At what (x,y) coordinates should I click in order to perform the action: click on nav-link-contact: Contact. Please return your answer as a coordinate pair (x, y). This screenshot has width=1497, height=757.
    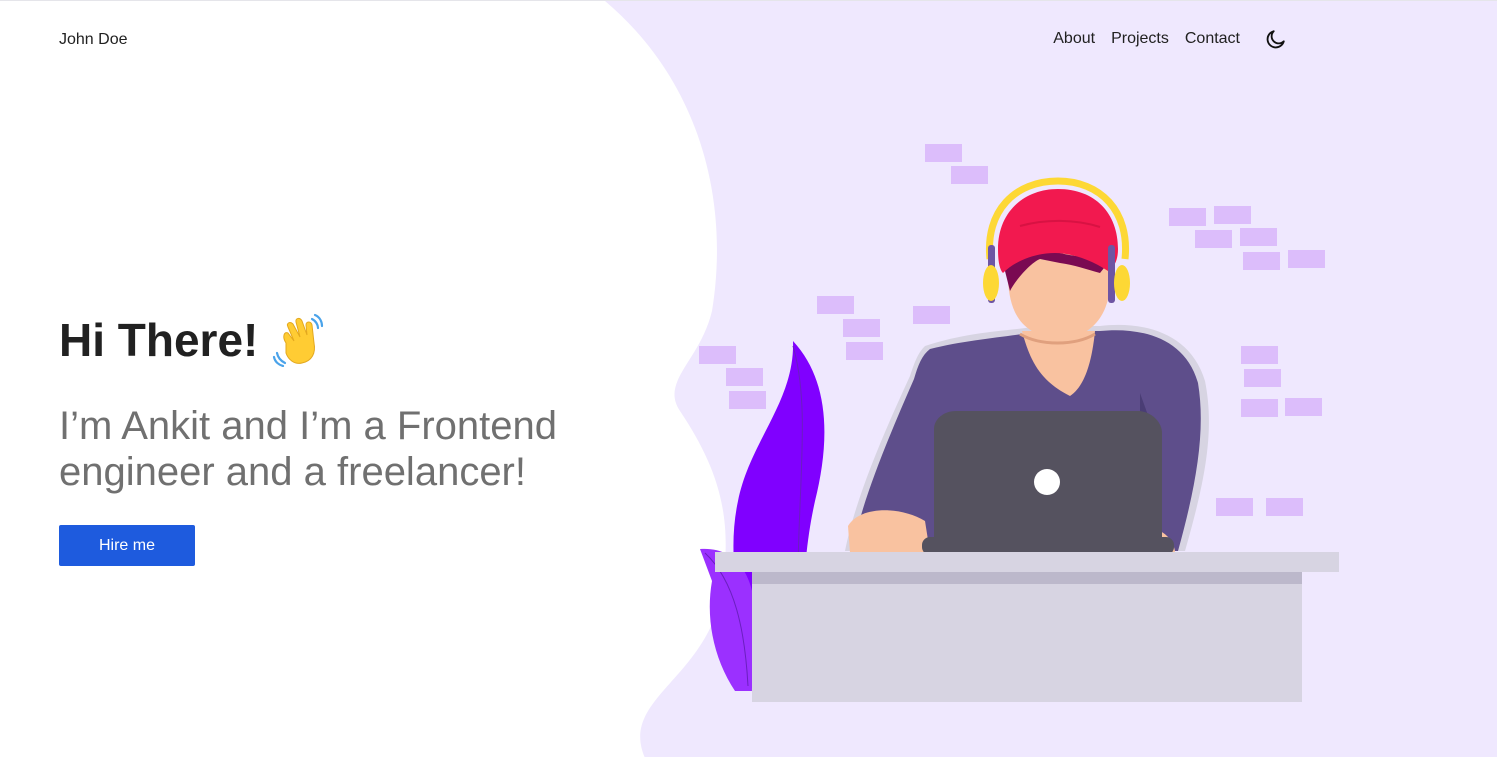
    Looking at the image, I should click on (1212, 39).